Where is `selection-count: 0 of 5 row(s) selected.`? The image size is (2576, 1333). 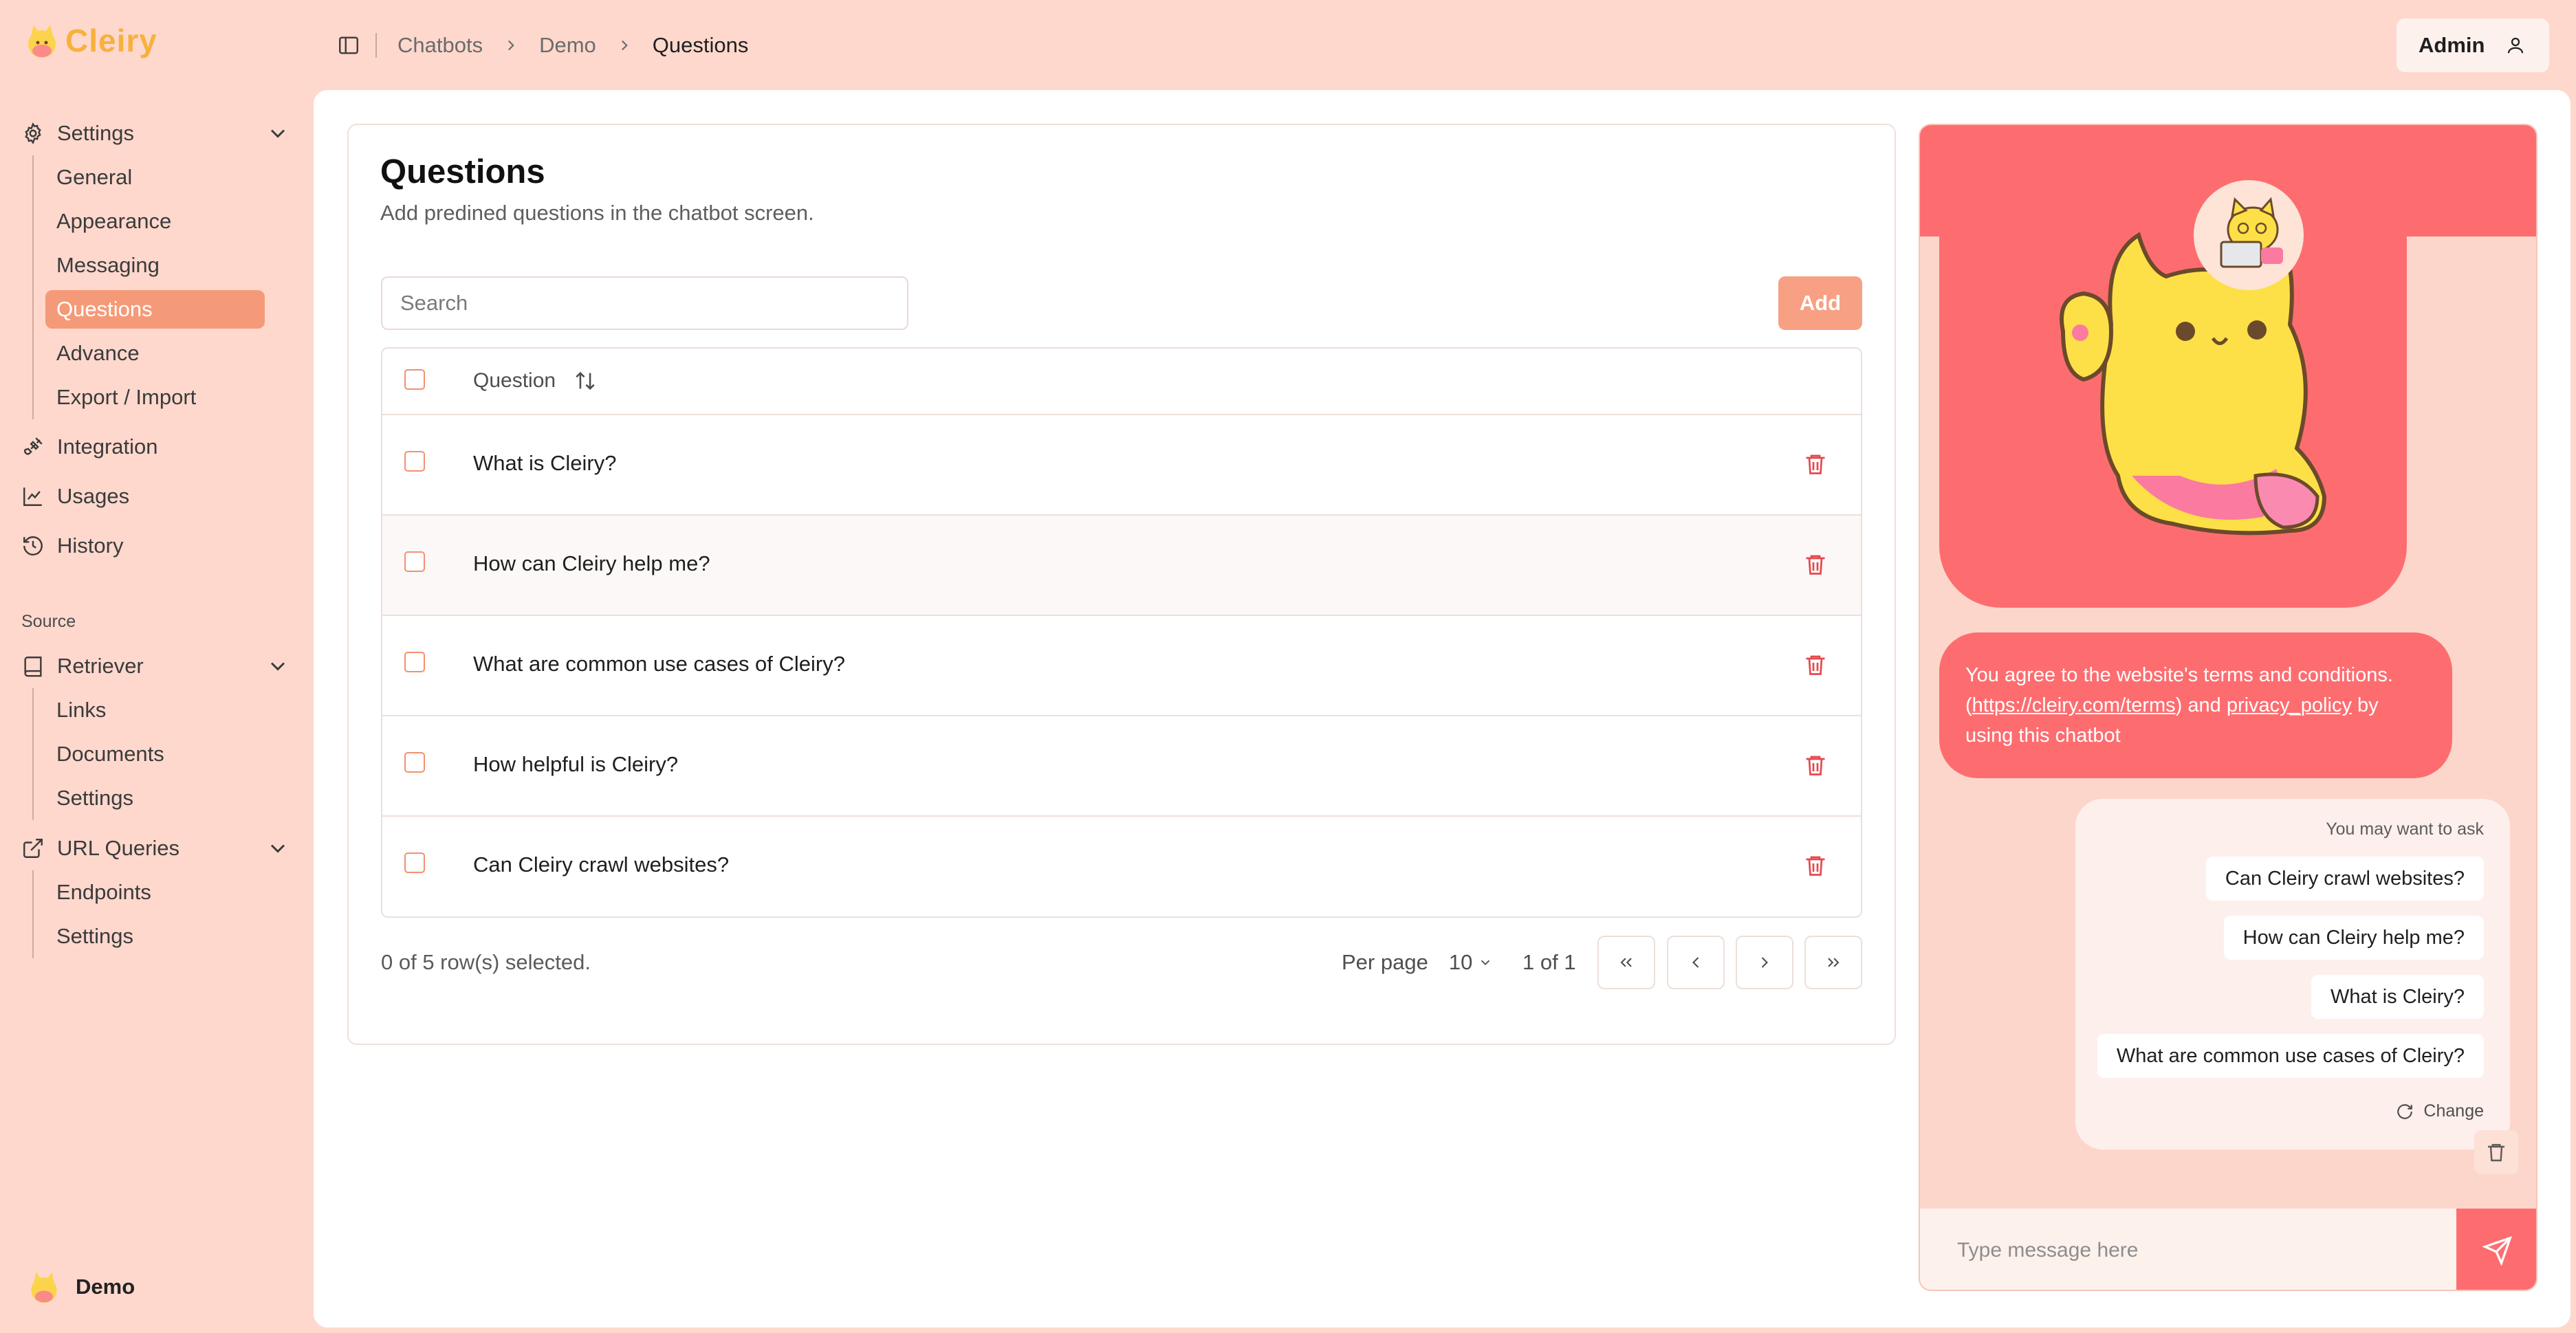 selection-count: 0 of 5 row(s) selected. is located at coordinates (486, 962).